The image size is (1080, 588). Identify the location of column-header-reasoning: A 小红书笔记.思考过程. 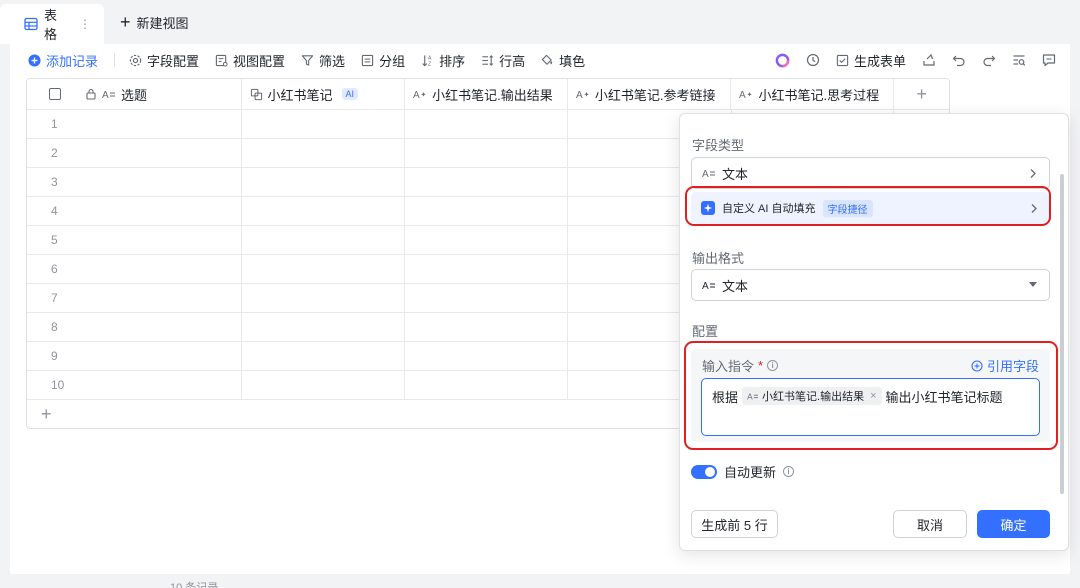
(813, 94).